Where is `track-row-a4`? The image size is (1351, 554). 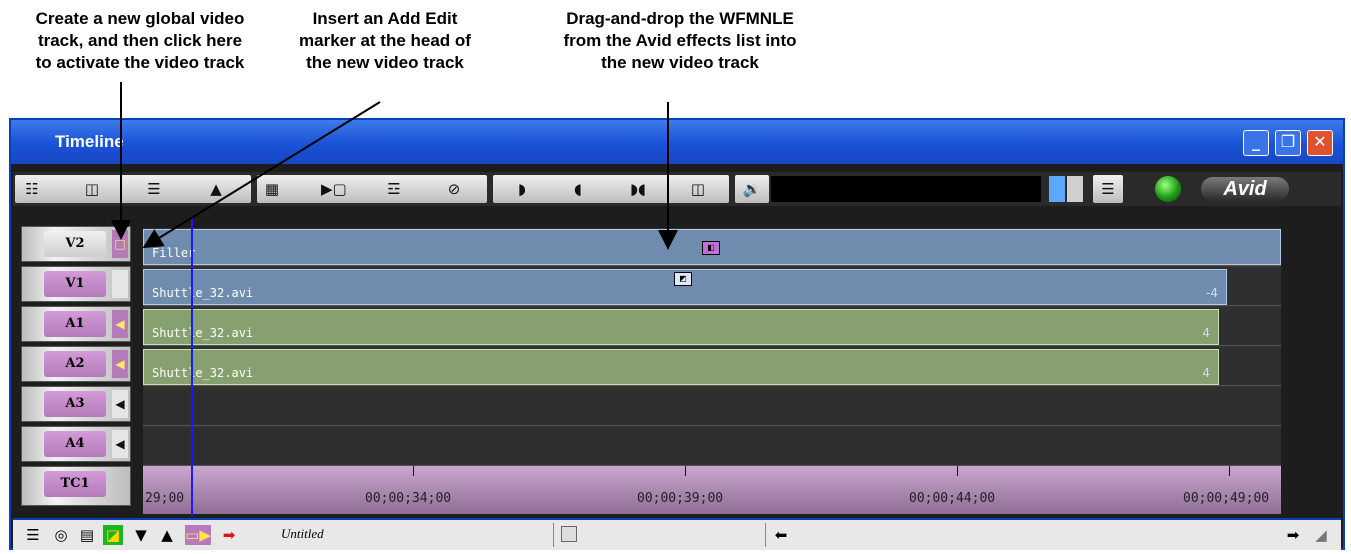
track-row-a4 is located at coordinates (712, 447).